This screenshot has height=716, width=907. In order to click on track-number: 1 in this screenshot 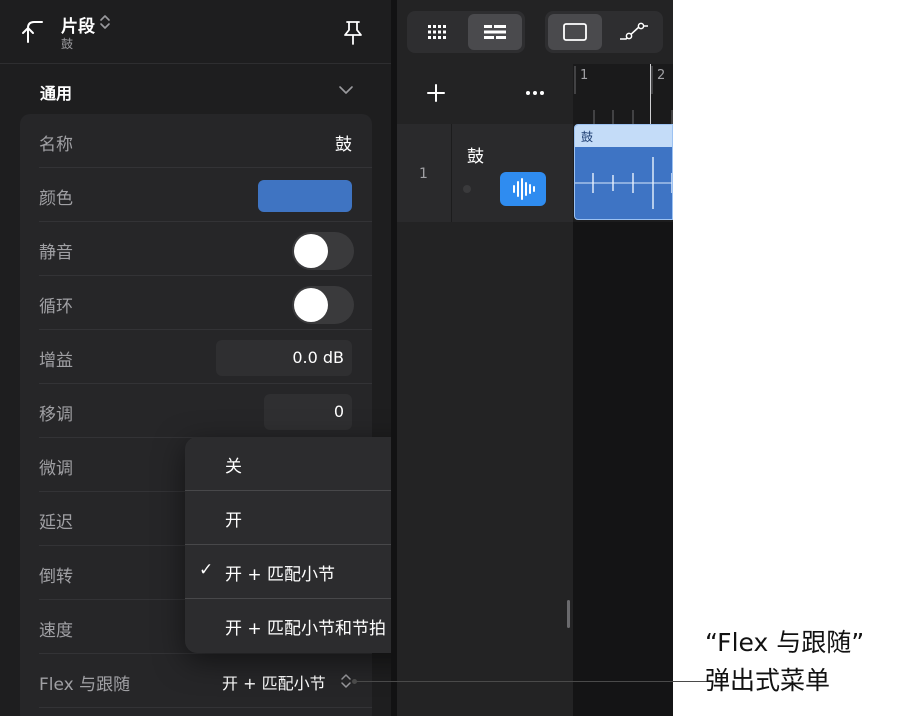, I will do `click(423, 174)`.